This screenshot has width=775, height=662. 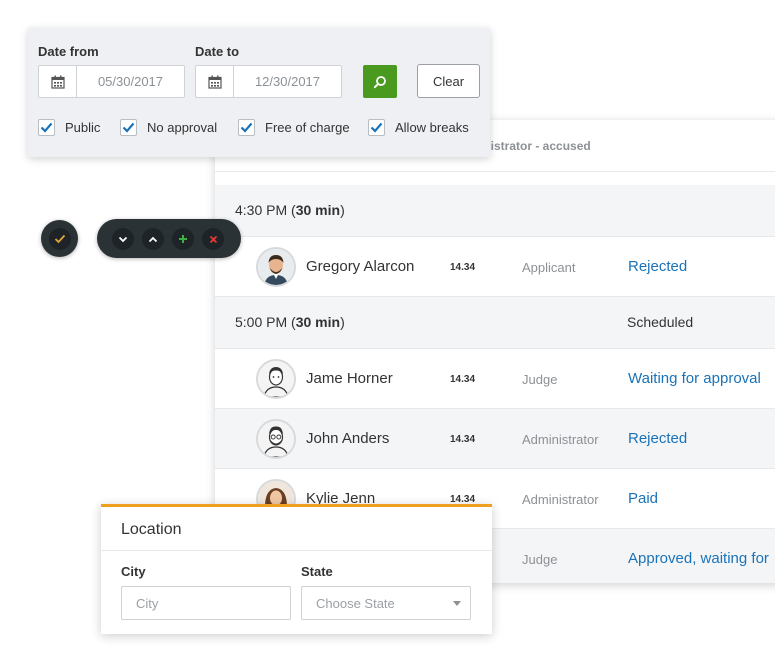 I want to click on date-from-input: 05/30/2017, so click(x=111, y=81).